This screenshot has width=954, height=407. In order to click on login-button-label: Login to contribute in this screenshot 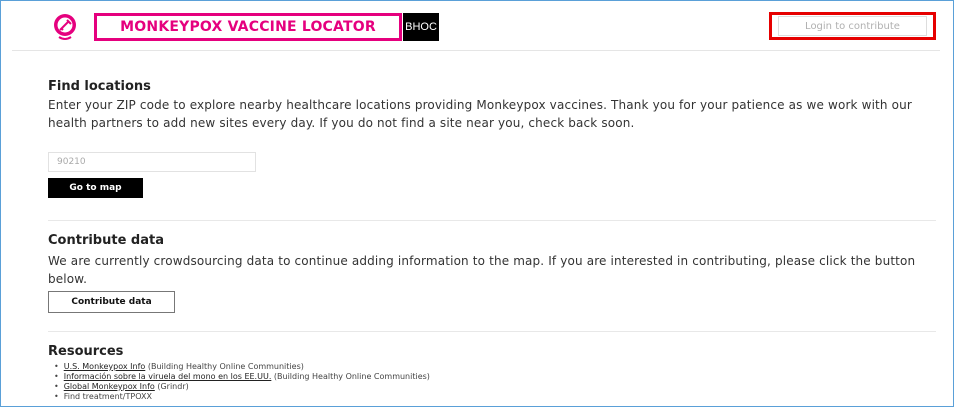, I will do `click(852, 26)`.